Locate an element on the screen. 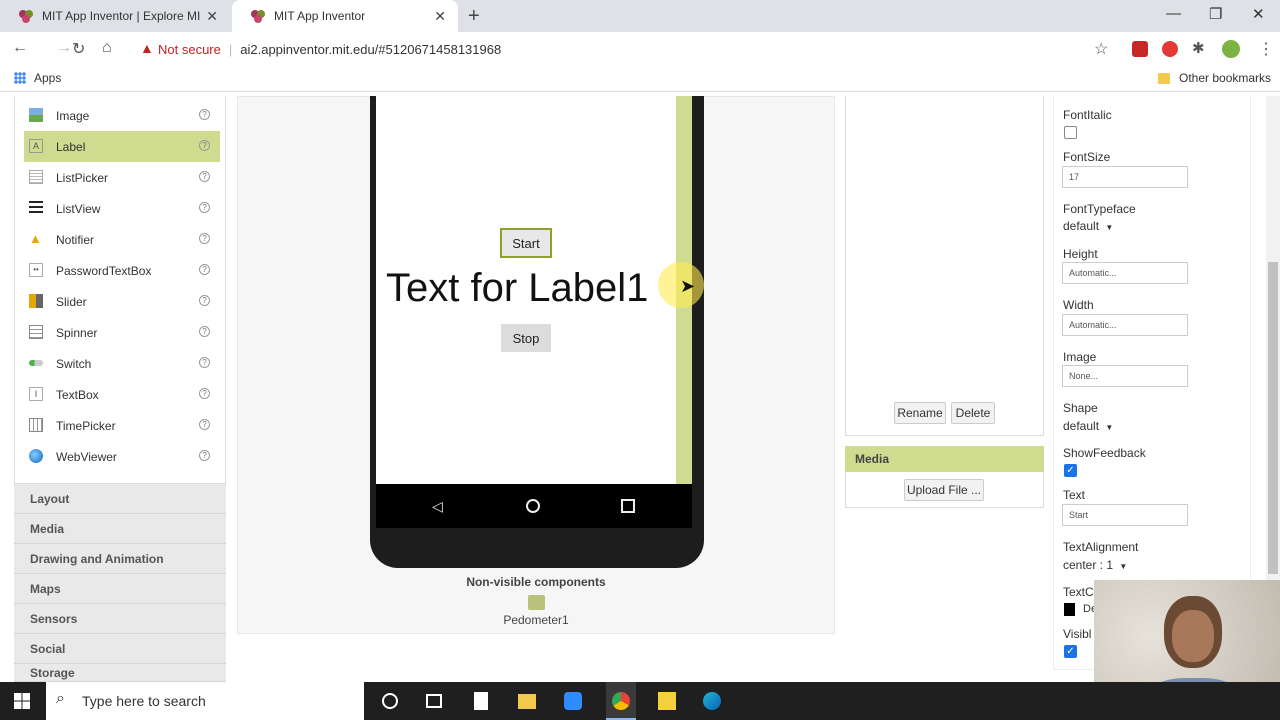 The image size is (1280, 720). prop-visible-checkbox: ✓ is located at coordinates (1070, 651).